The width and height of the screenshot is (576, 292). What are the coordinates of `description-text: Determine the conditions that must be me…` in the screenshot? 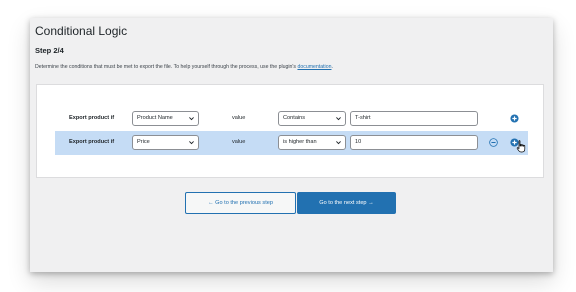 It's located at (184, 67).